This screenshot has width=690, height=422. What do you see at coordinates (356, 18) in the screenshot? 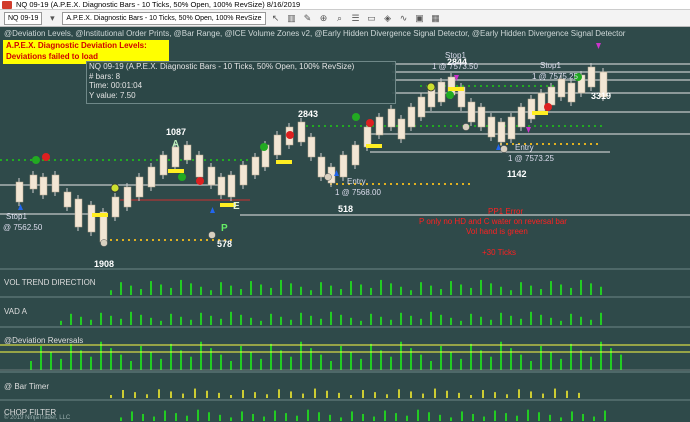
I see `properties-icon: ☰` at bounding box center [356, 18].